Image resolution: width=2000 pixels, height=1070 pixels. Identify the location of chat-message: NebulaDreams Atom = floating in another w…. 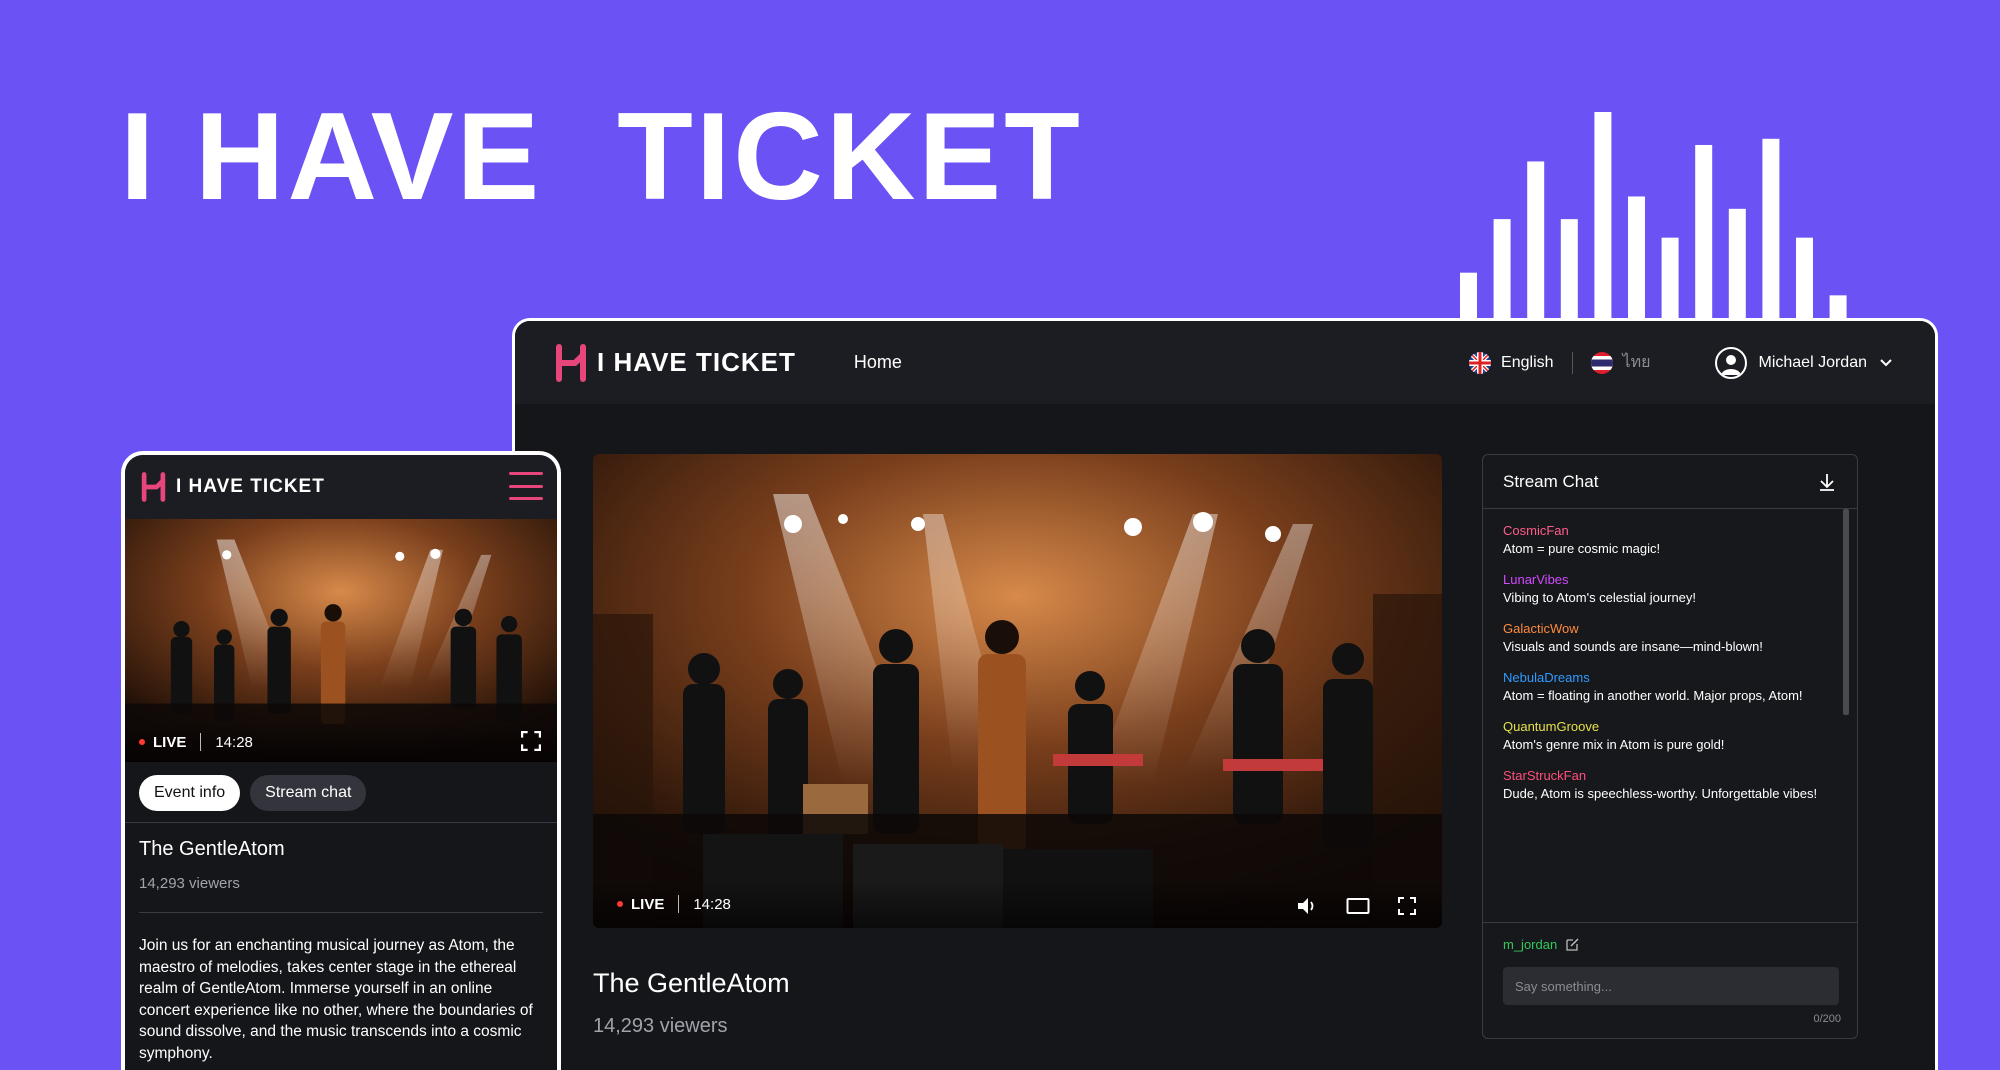
(1670, 686).